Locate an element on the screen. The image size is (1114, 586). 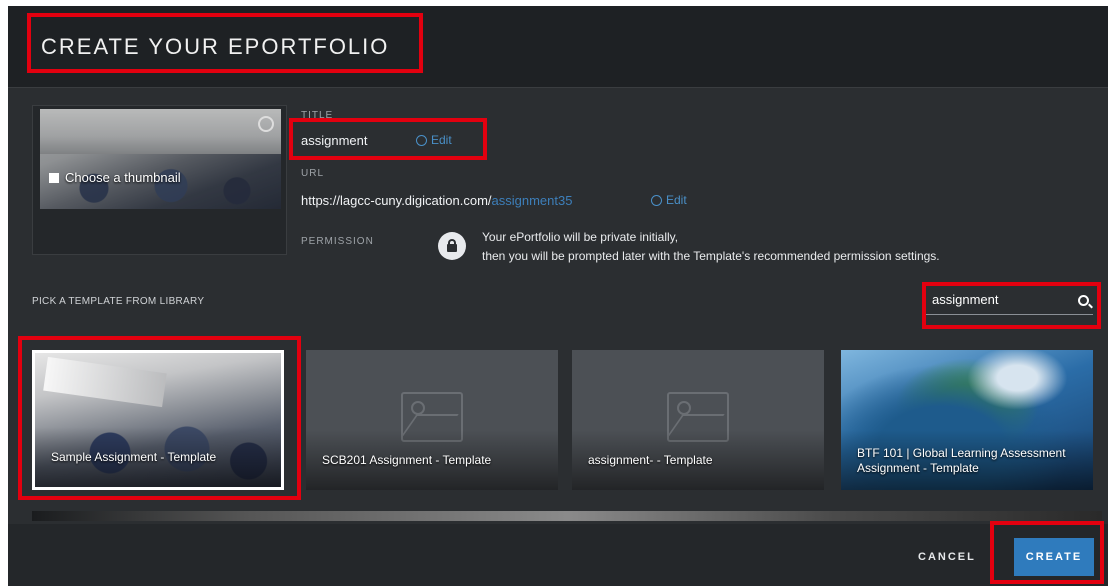
gear-icon is located at coordinates (266, 124).